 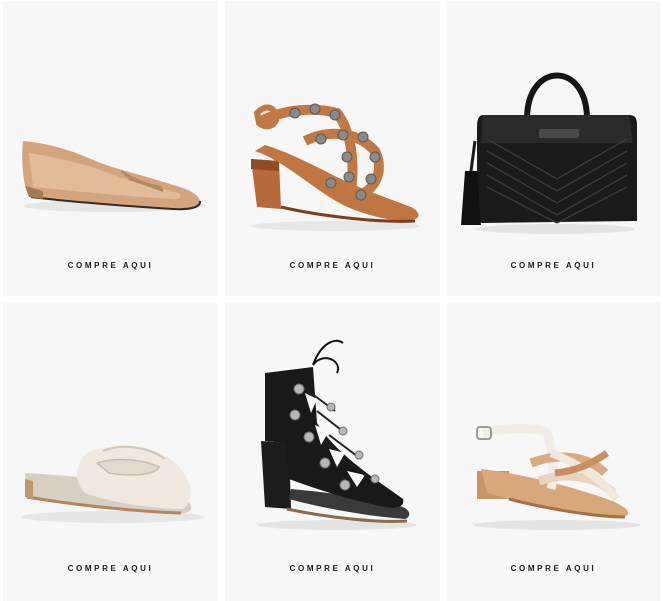 What do you see at coordinates (557, 477) in the screenshot?
I see `strappy-two-tone-sandal-image` at bounding box center [557, 477].